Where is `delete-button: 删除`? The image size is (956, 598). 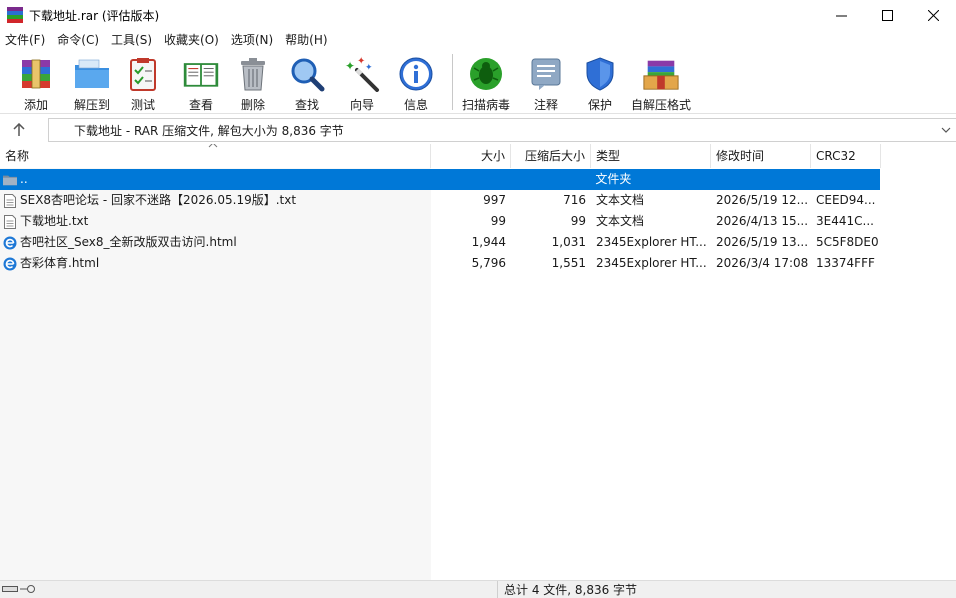
delete-button: 删除 is located at coordinates (253, 82).